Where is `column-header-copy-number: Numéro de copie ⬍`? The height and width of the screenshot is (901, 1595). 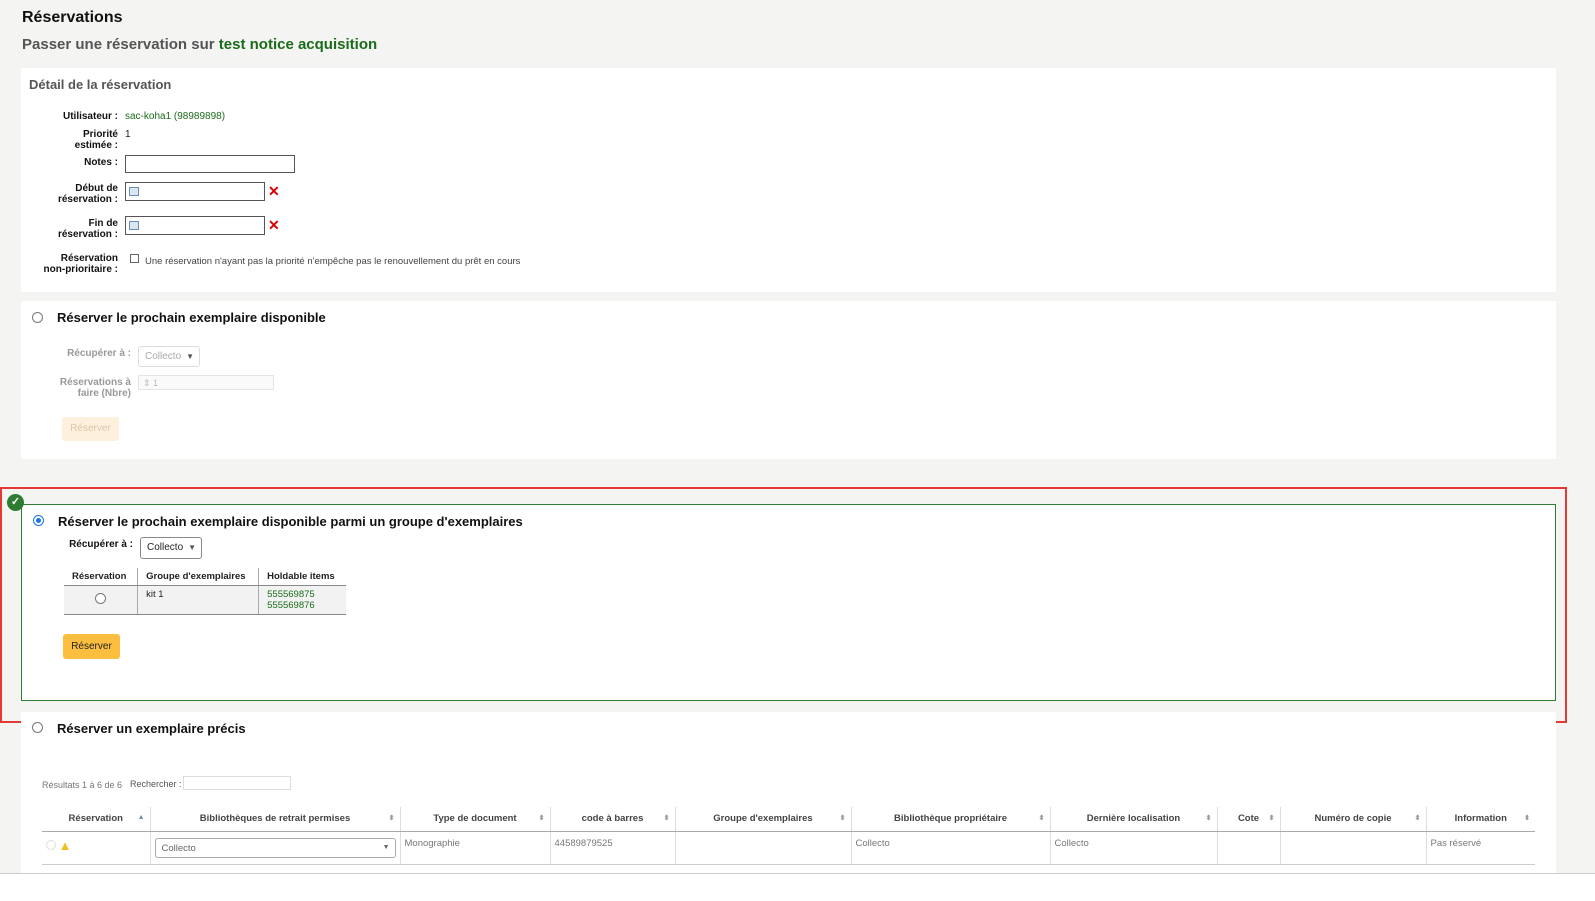 column-header-copy-number: Numéro de copie ⬍ is located at coordinates (1352, 819).